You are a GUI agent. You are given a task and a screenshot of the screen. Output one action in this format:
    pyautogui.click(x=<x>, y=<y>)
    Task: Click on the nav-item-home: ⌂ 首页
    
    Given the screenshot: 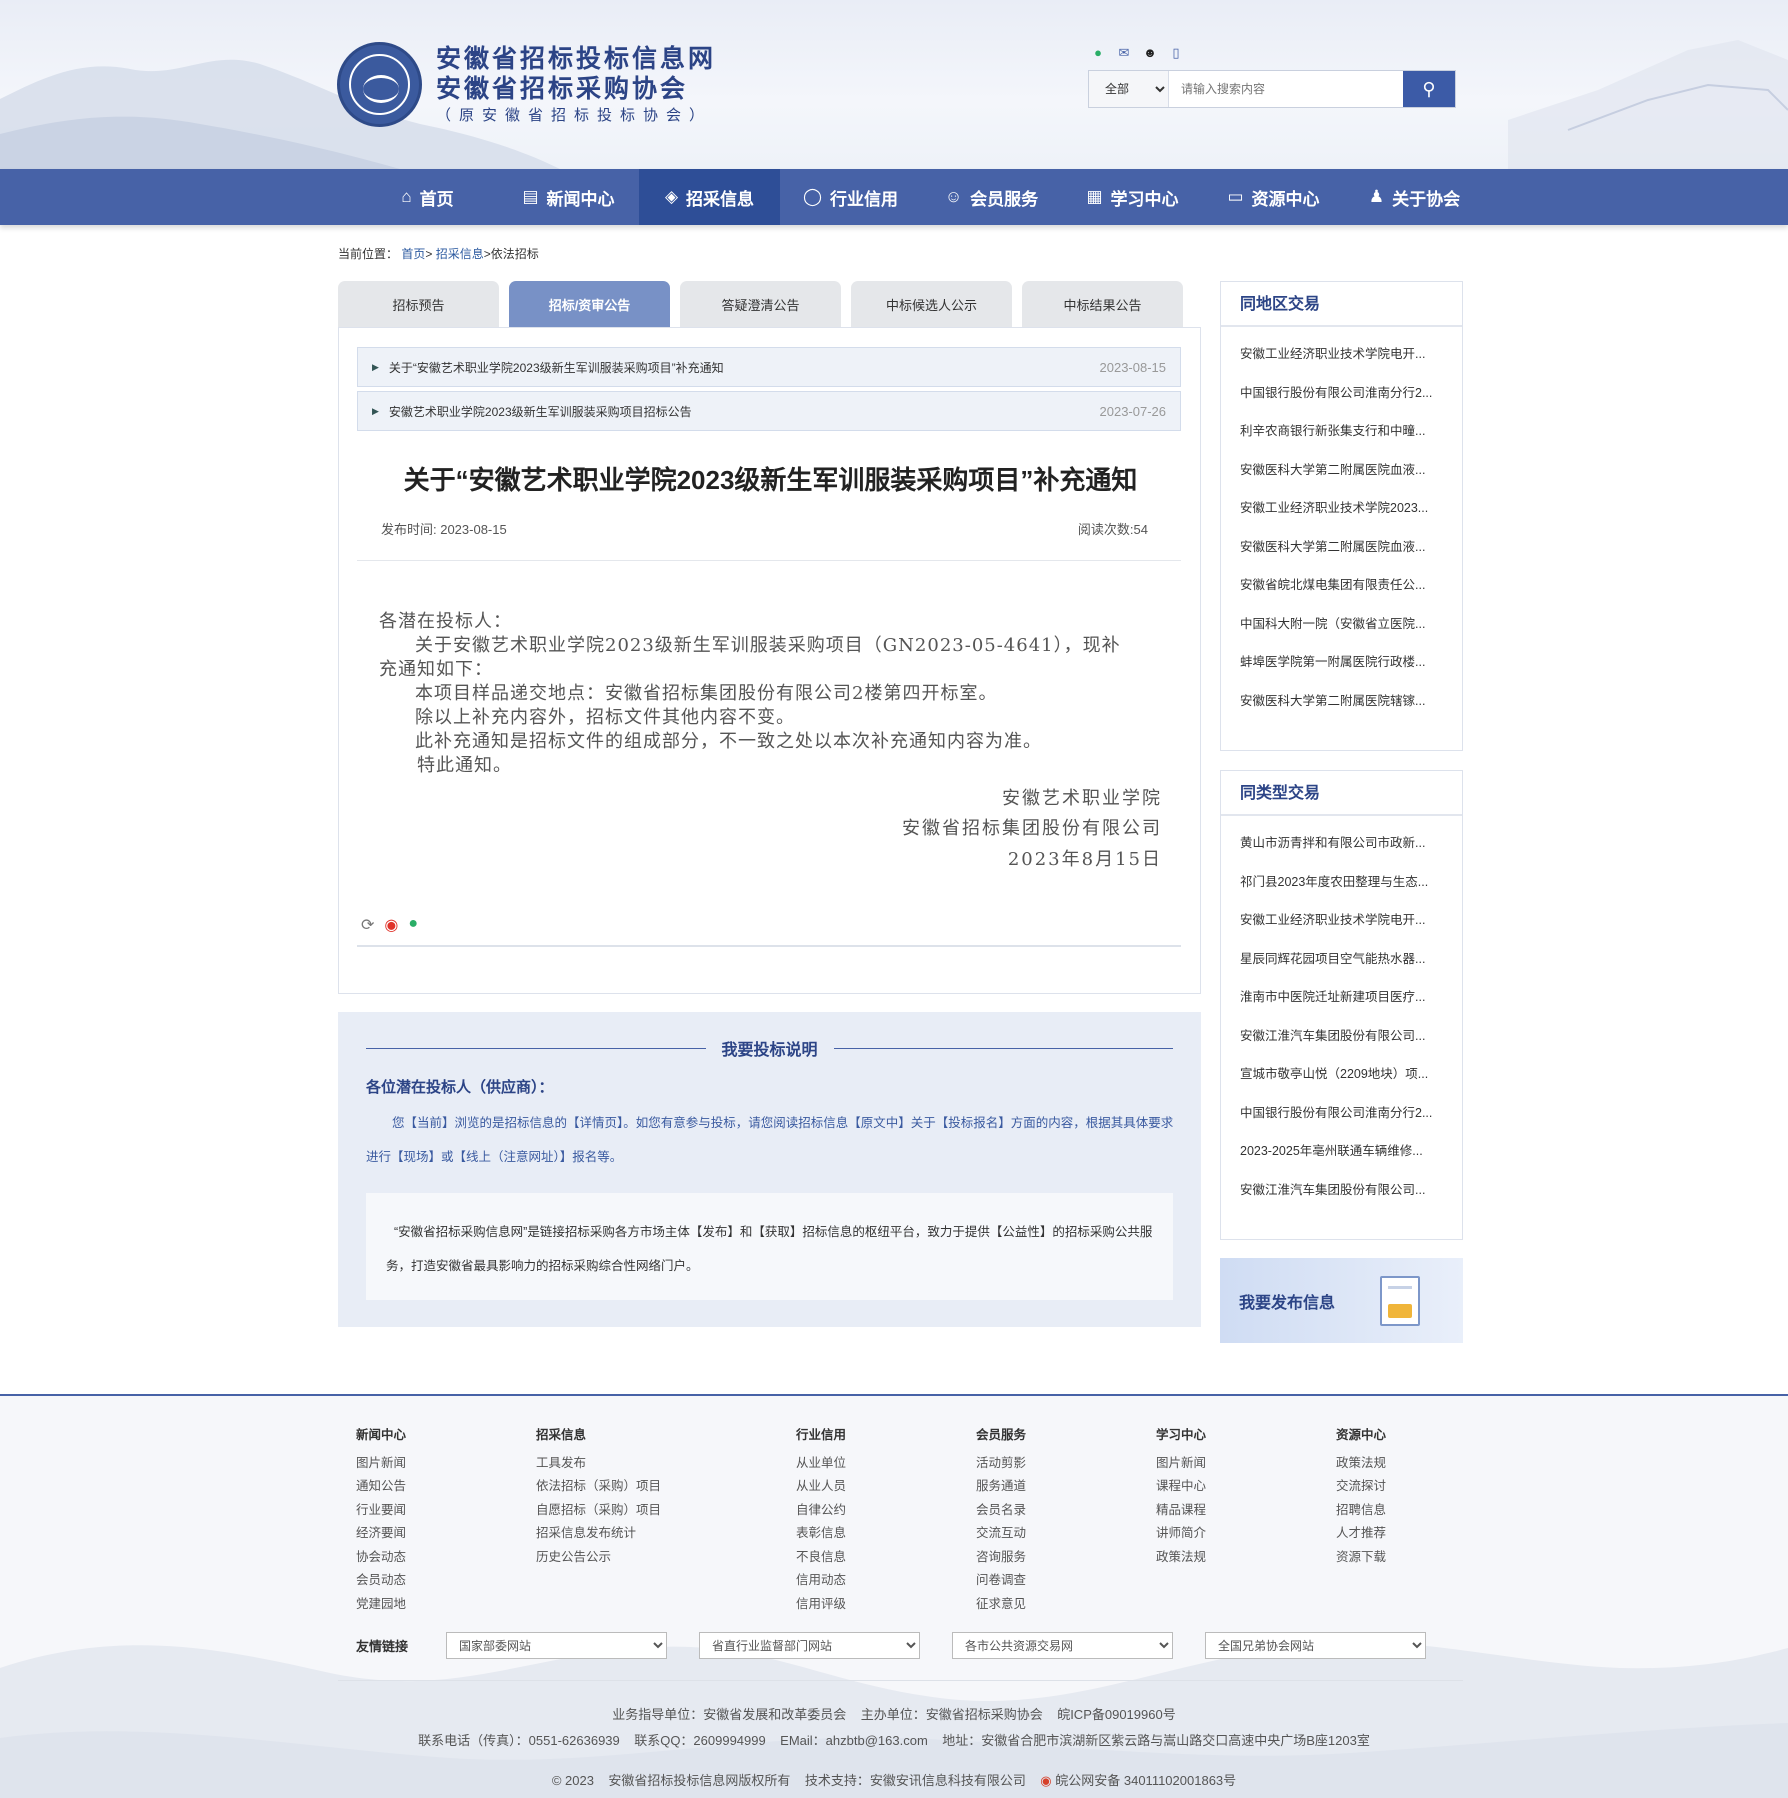 What is the action you would take?
    pyautogui.click(x=427, y=197)
    